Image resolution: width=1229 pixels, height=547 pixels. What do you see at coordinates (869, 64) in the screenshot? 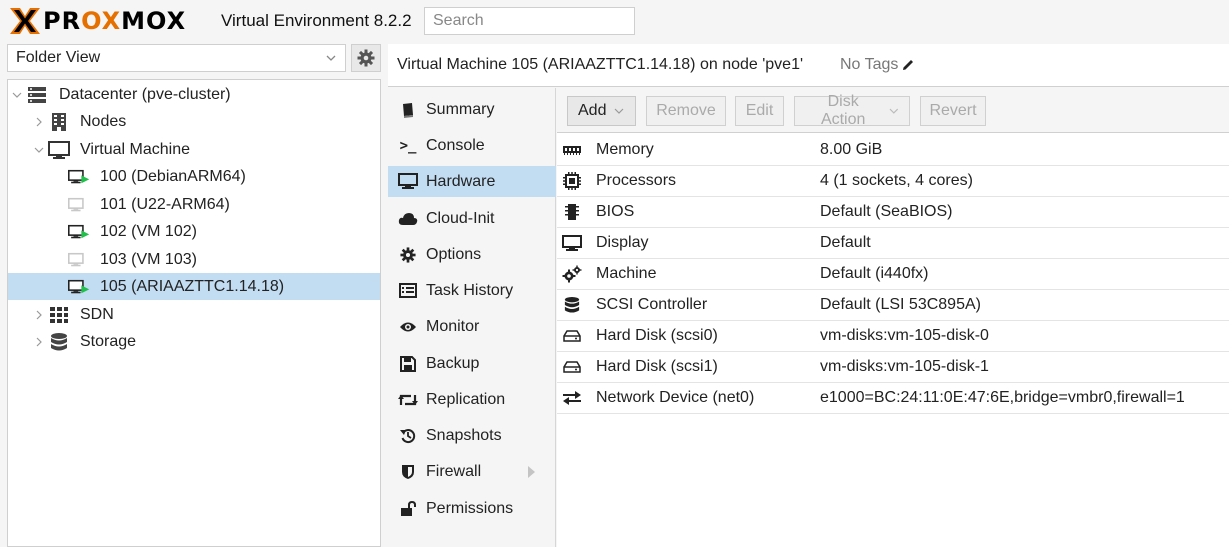
I see `tags-label: No Tags` at bounding box center [869, 64].